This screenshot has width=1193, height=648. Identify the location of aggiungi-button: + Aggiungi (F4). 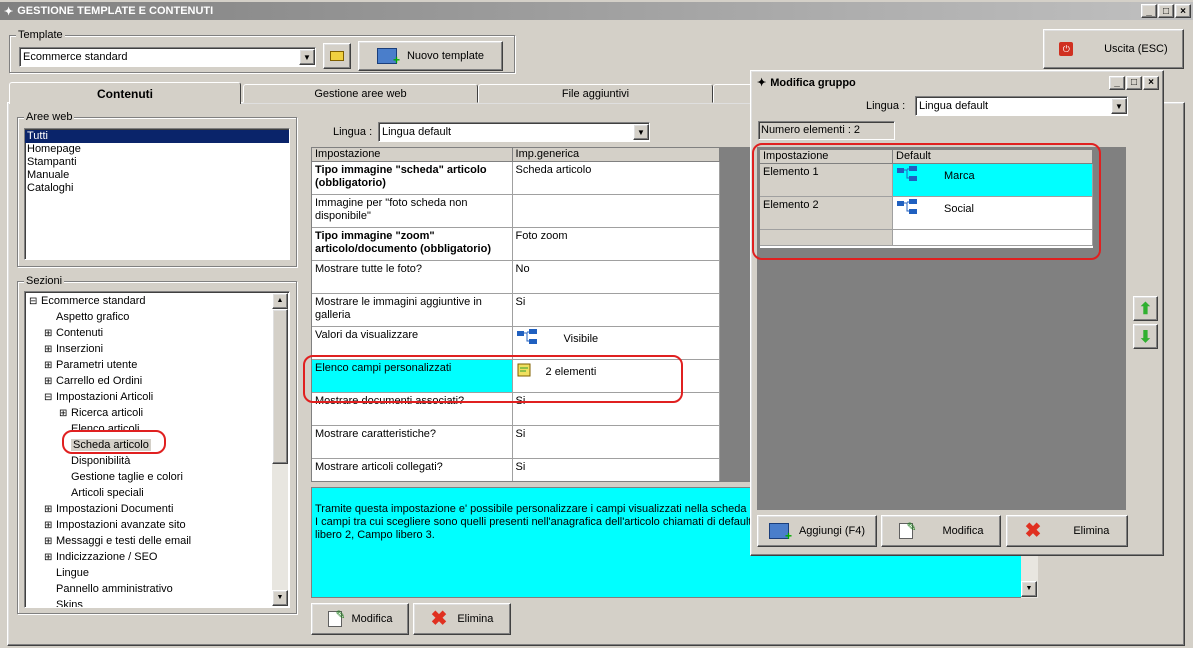
(817, 531).